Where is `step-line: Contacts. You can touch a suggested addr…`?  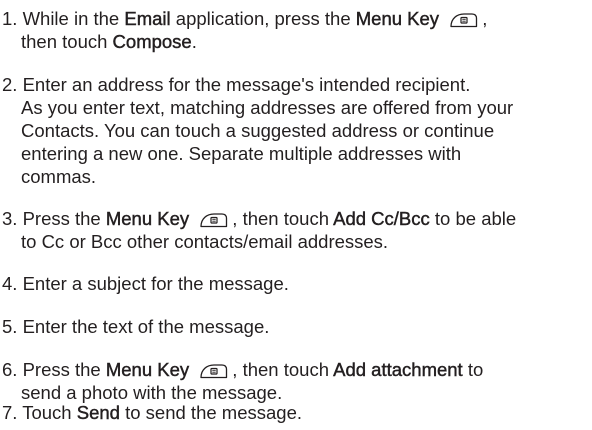
step-line: Contacts. You can touch a suggested addr… is located at coordinates (294, 130).